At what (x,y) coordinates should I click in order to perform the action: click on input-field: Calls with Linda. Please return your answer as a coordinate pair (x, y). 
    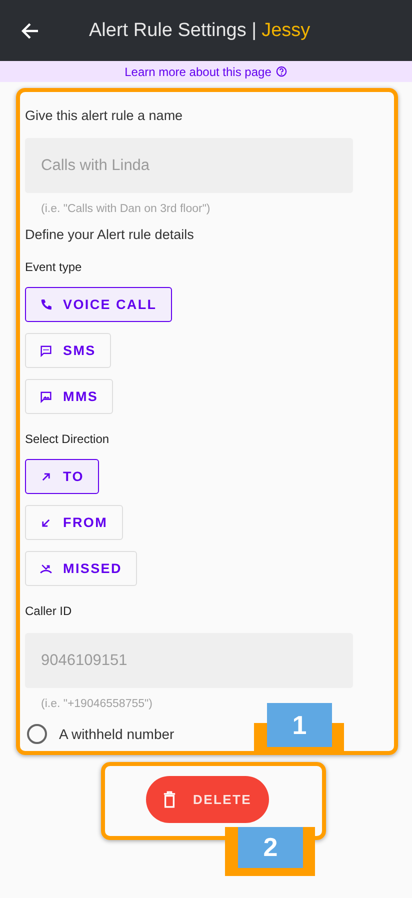
    Looking at the image, I should click on (189, 165).